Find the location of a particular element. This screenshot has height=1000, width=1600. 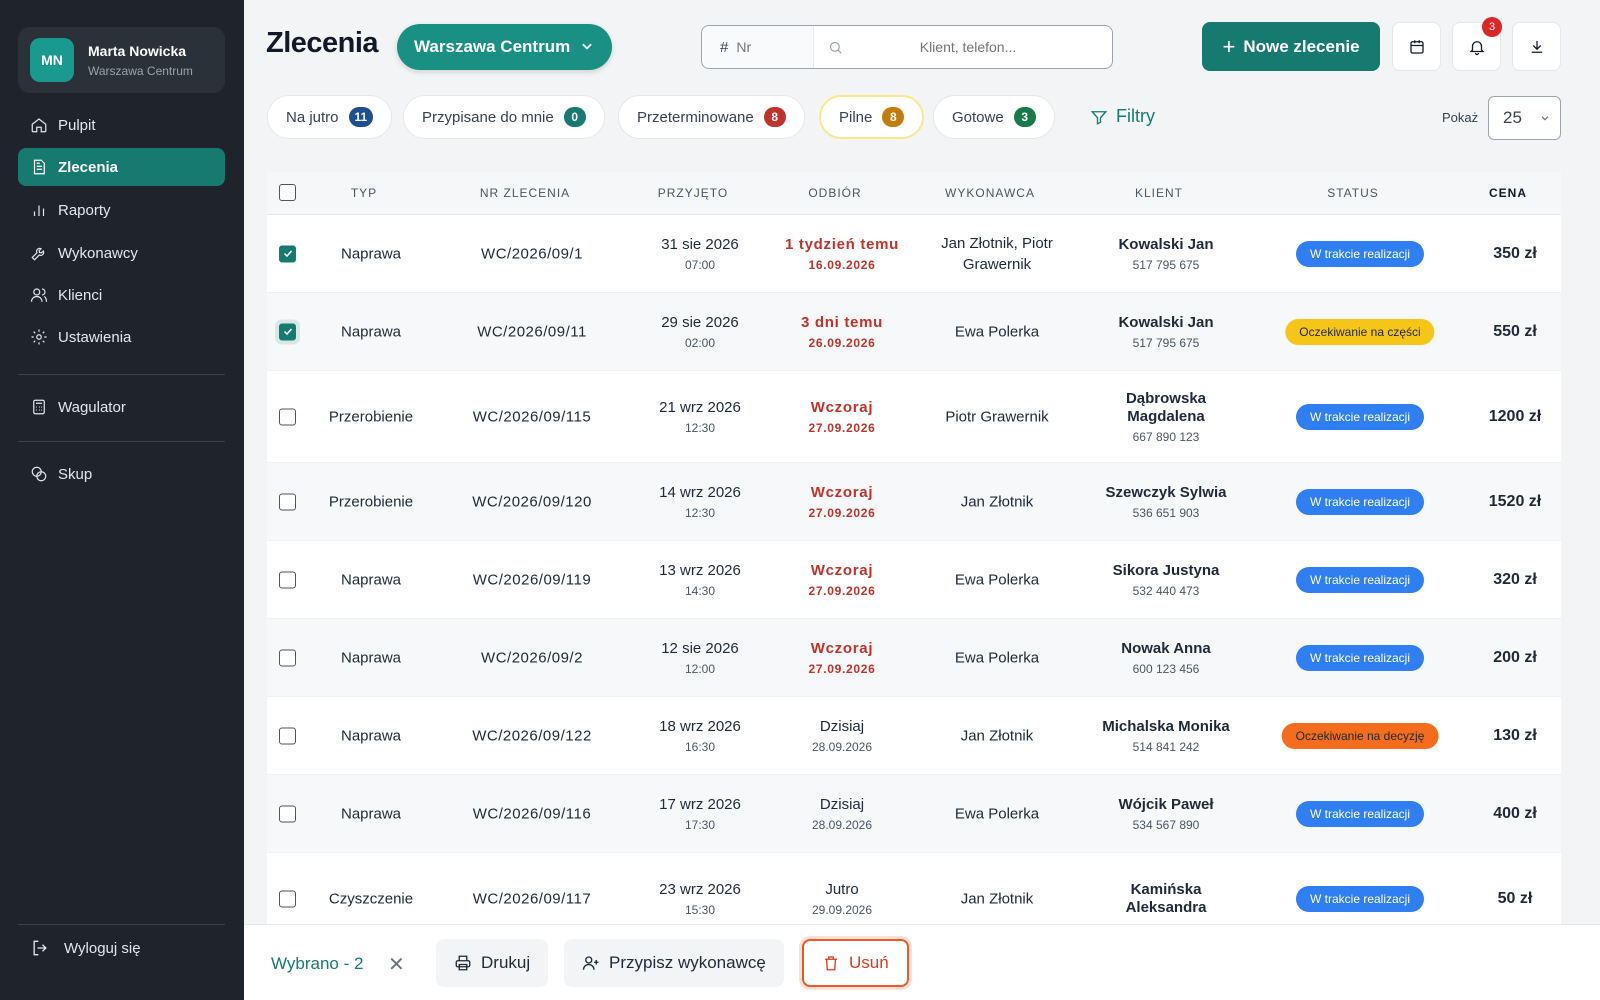

column-header-order-number: NR ZLECENIA is located at coordinates (525, 193).